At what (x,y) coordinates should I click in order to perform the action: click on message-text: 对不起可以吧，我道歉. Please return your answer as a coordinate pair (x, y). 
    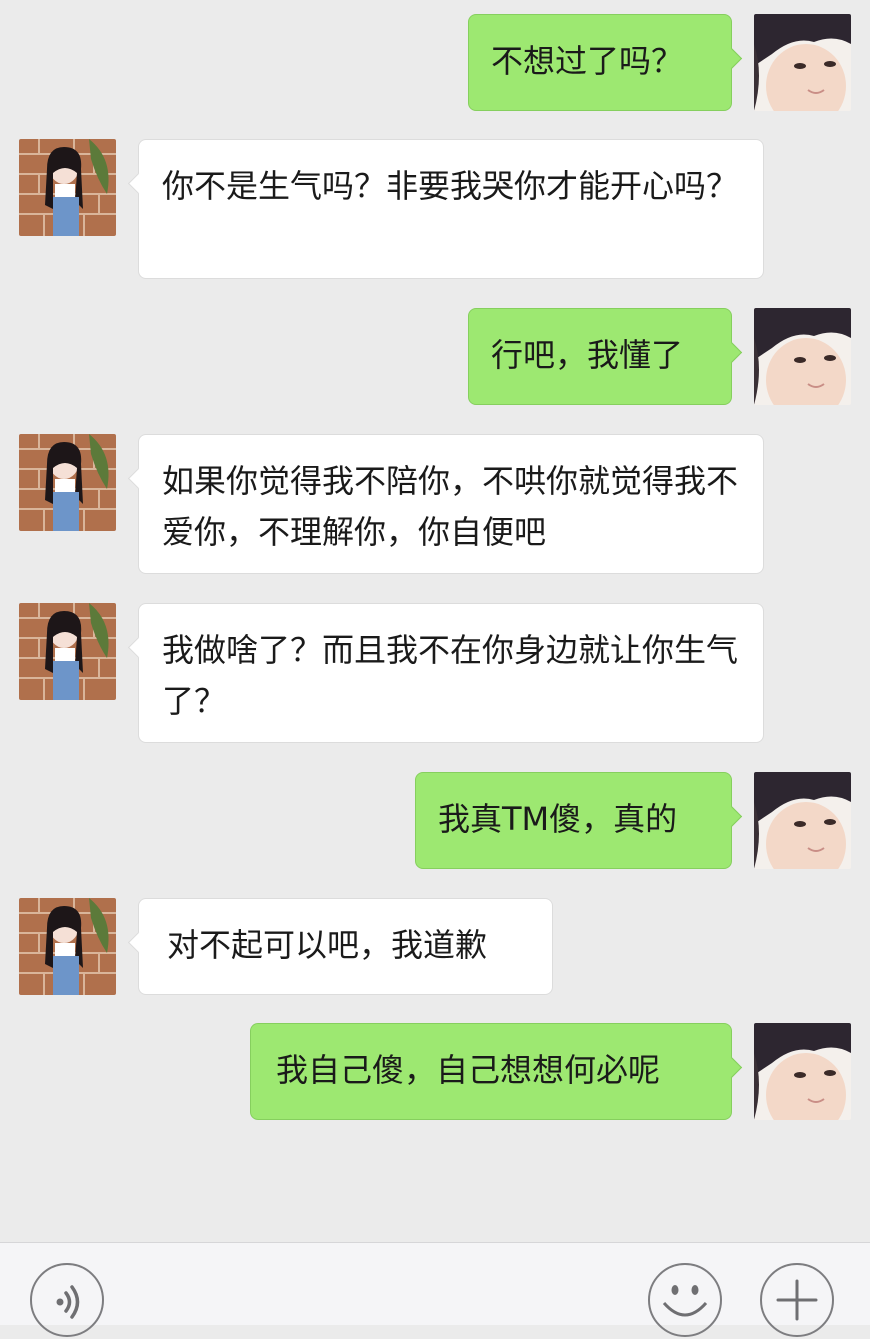
    Looking at the image, I should click on (327, 945).